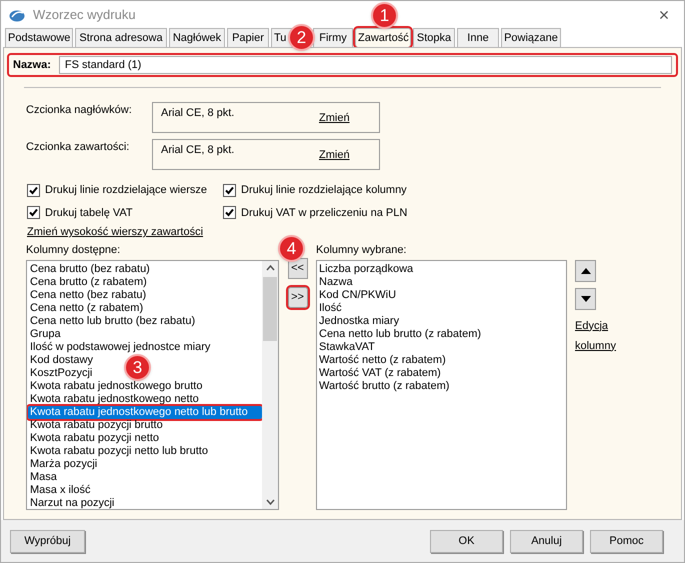 This screenshot has height=563, width=685. What do you see at coordinates (384, 15) in the screenshot?
I see `callout-tooltip: 1` at bounding box center [384, 15].